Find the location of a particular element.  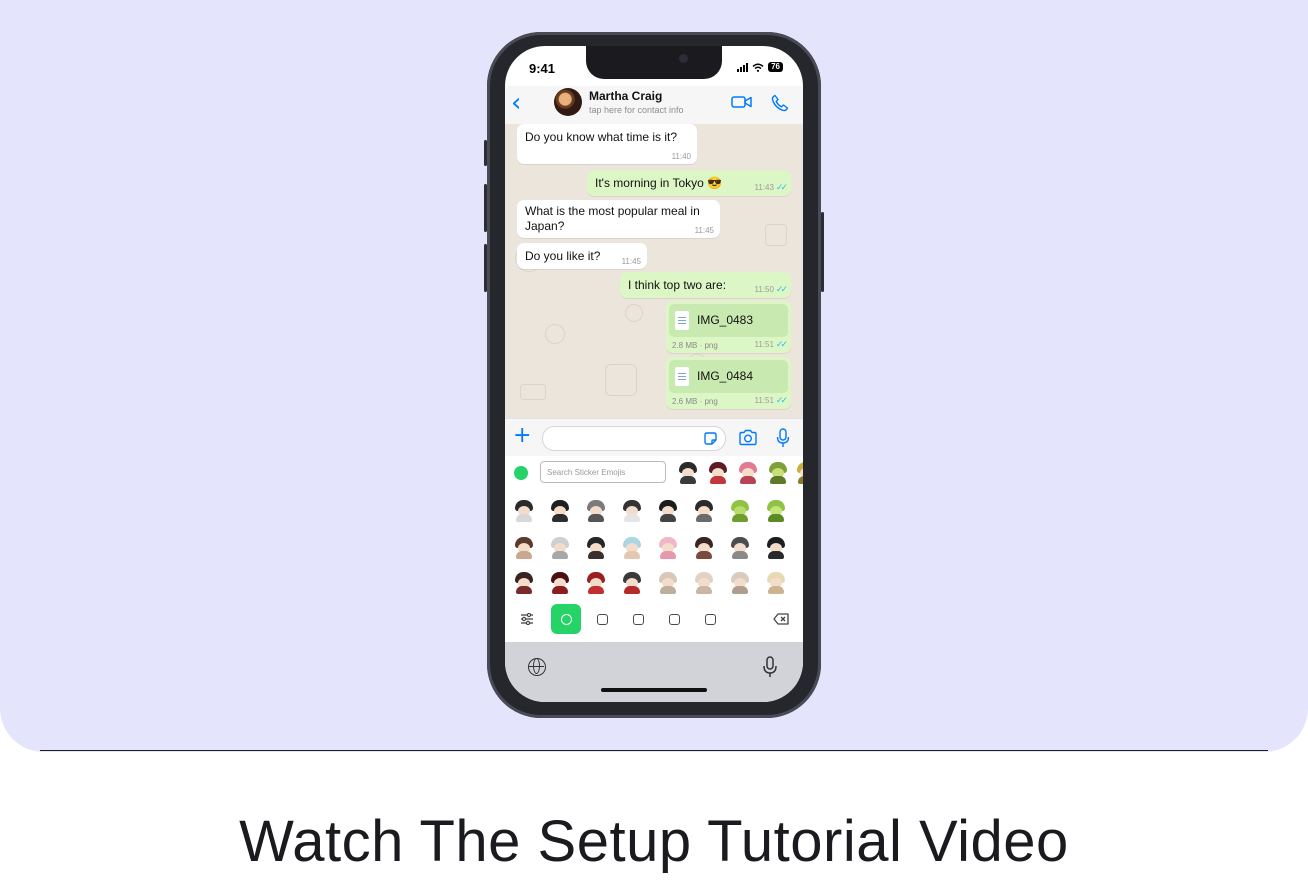

message-bubble: It's morning in Tokyo 😎 11:43 ✓✓ is located at coordinates (689, 183).